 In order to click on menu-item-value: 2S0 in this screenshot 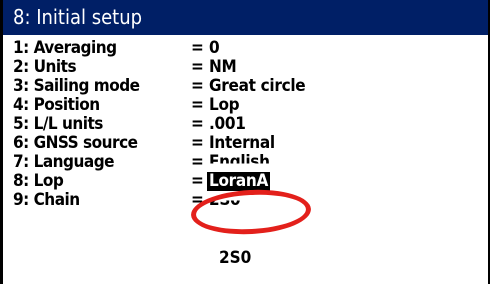, I will do `click(225, 200)`.